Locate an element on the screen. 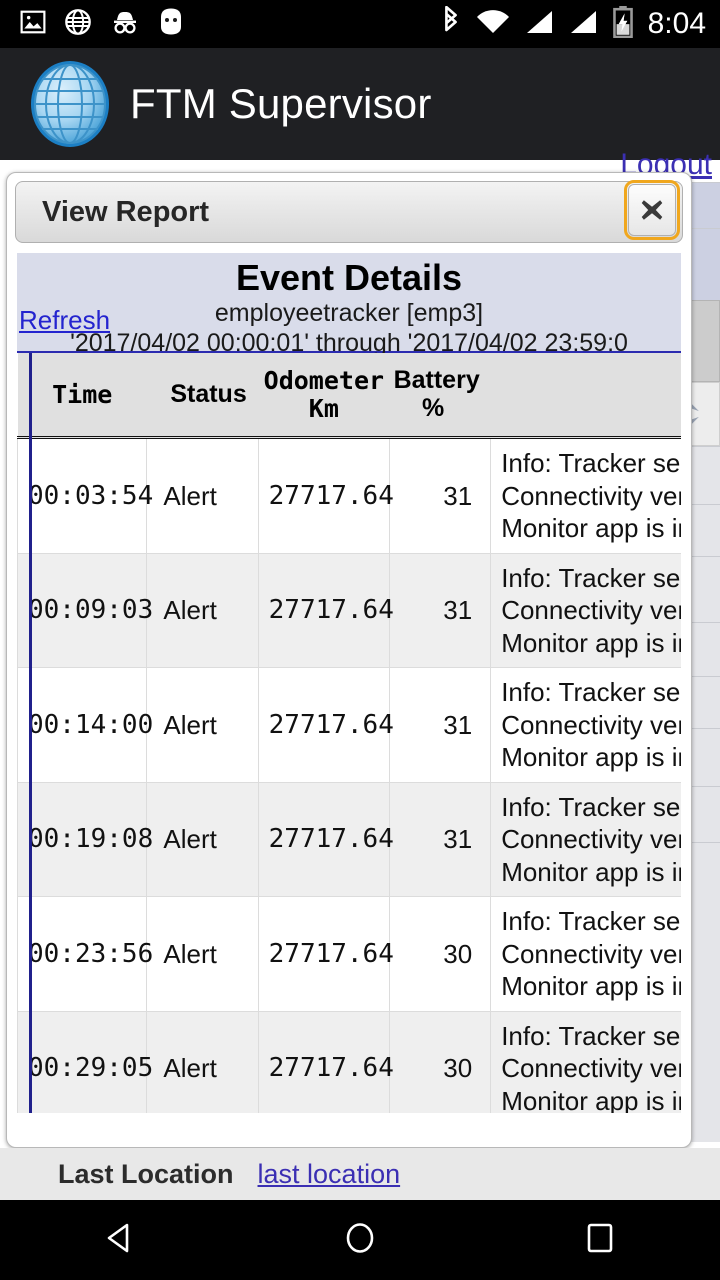  close-icon is located at coordinates (652, 210).